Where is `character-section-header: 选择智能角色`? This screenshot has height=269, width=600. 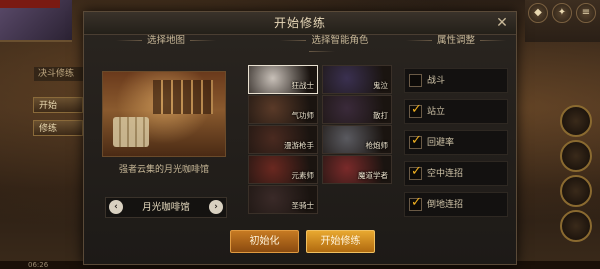 character-section-header: 选择智能角色 is located at coordinates (322, 44).